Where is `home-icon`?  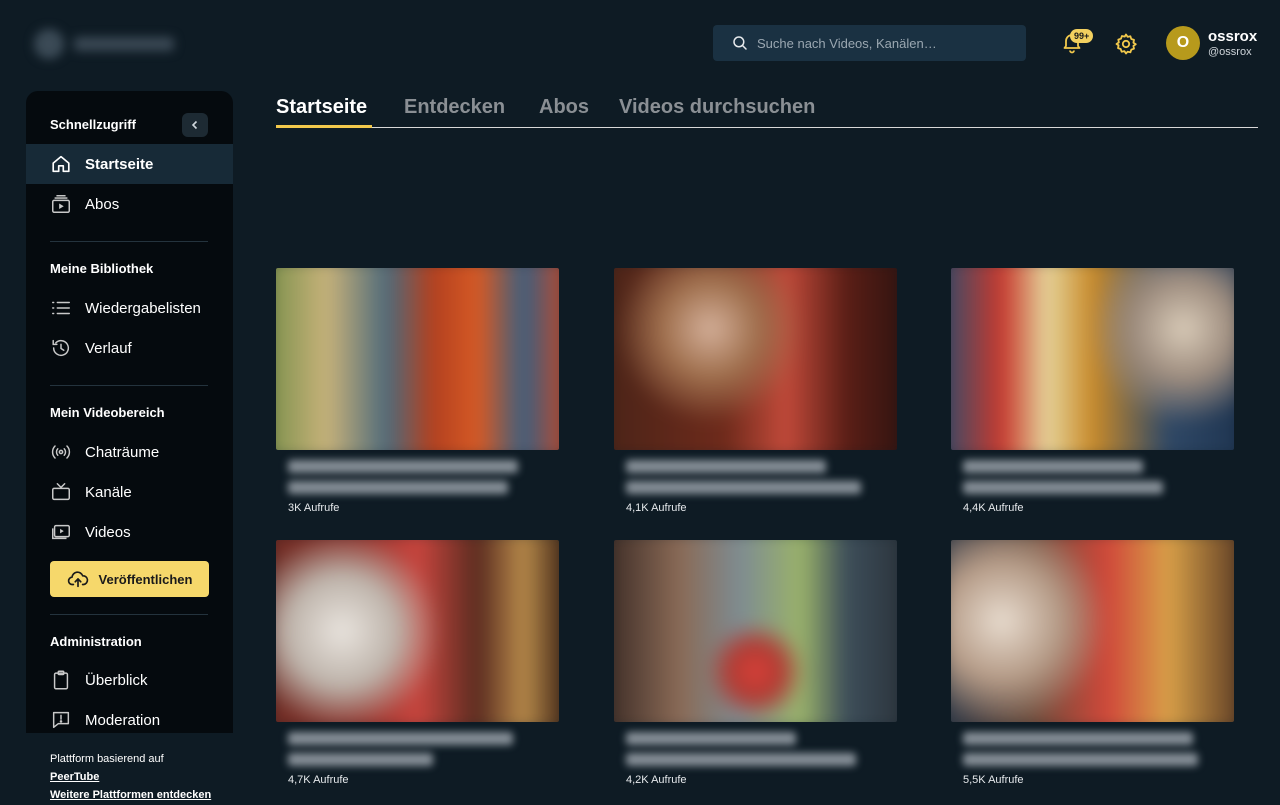
home-icon is located at coordinates (61, 164).